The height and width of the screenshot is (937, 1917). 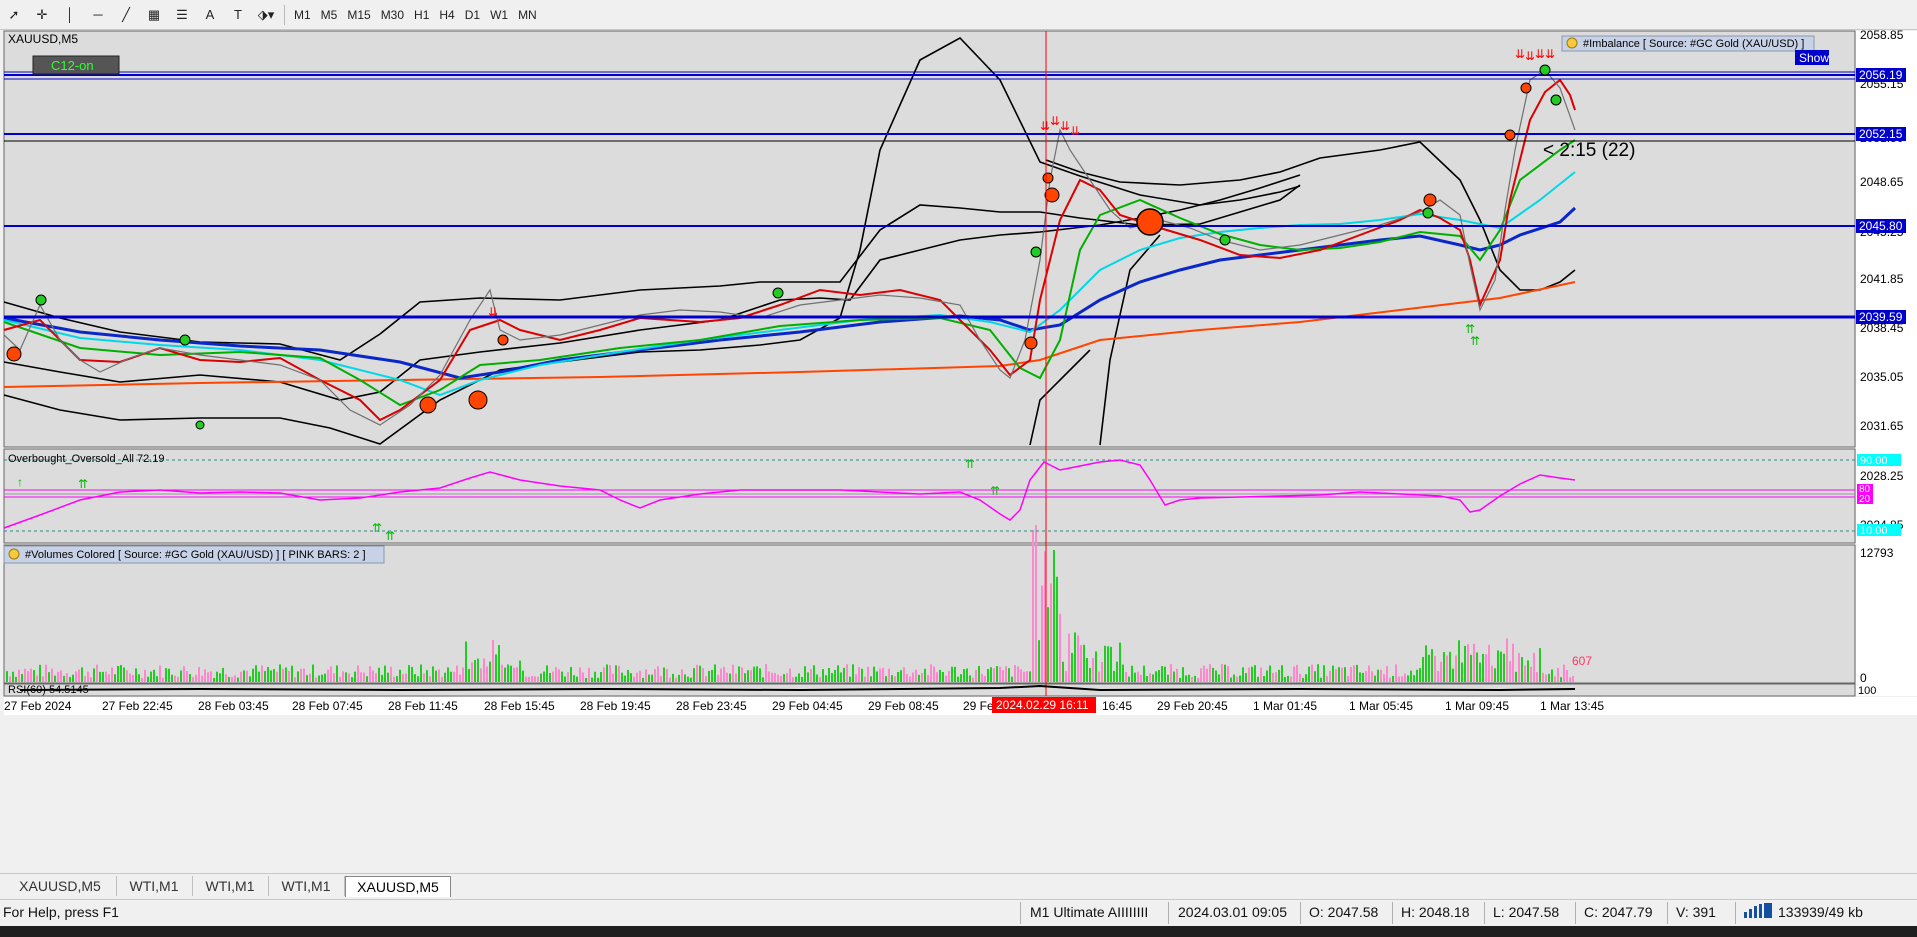 I want to click on toolbar: ➚ ✛ │ ─ ╱ ▦ ☰ A T ⬗▾ M1 M5 M15 M30 H1 H4 D1 W1 MN, so click(x=958, y=15).